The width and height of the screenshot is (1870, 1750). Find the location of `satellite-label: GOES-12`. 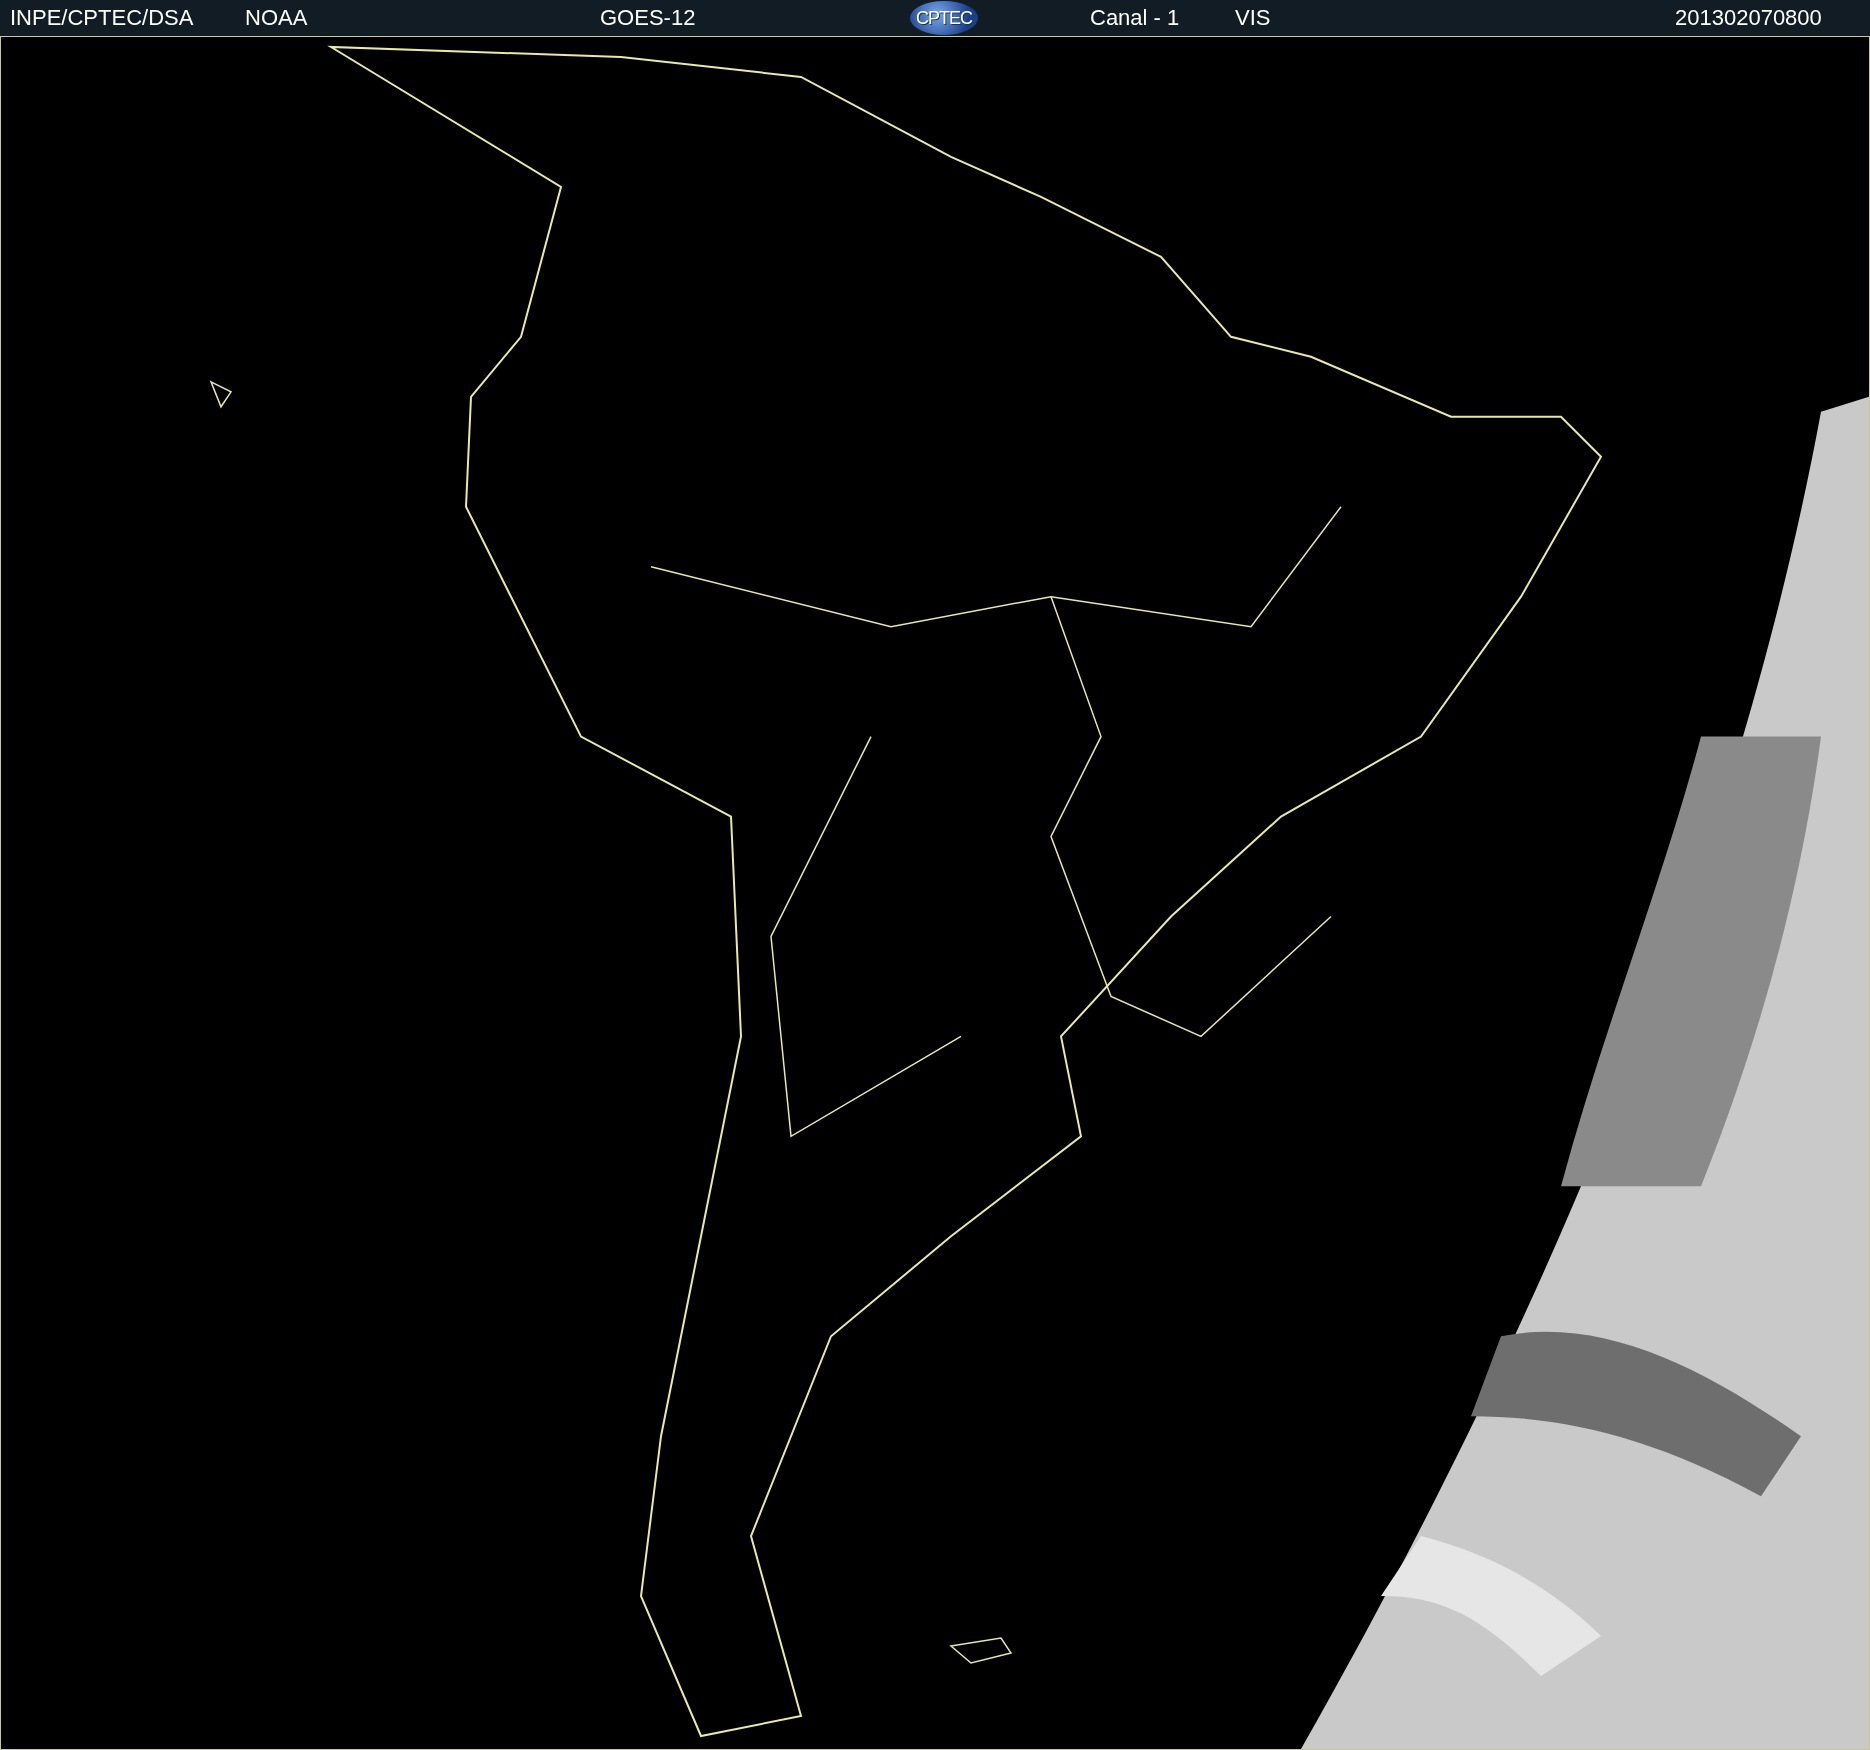

satellite-label: GOES-12 is located at coordinates (648, 18).